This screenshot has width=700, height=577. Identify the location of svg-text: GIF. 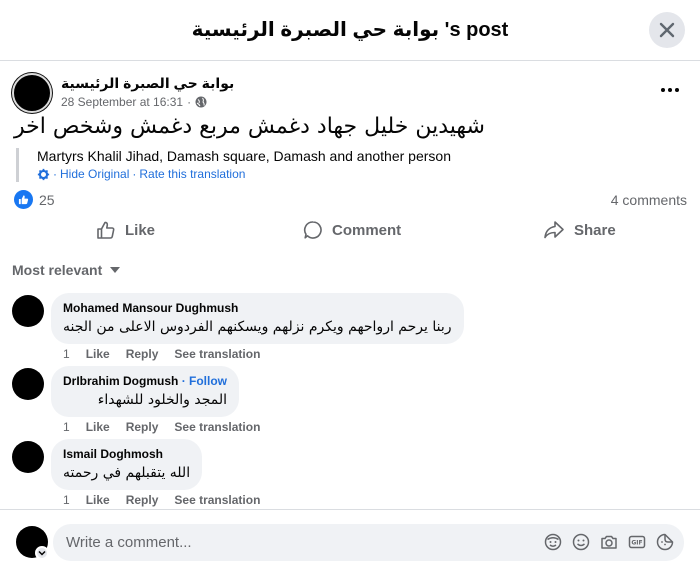
(636, 543).